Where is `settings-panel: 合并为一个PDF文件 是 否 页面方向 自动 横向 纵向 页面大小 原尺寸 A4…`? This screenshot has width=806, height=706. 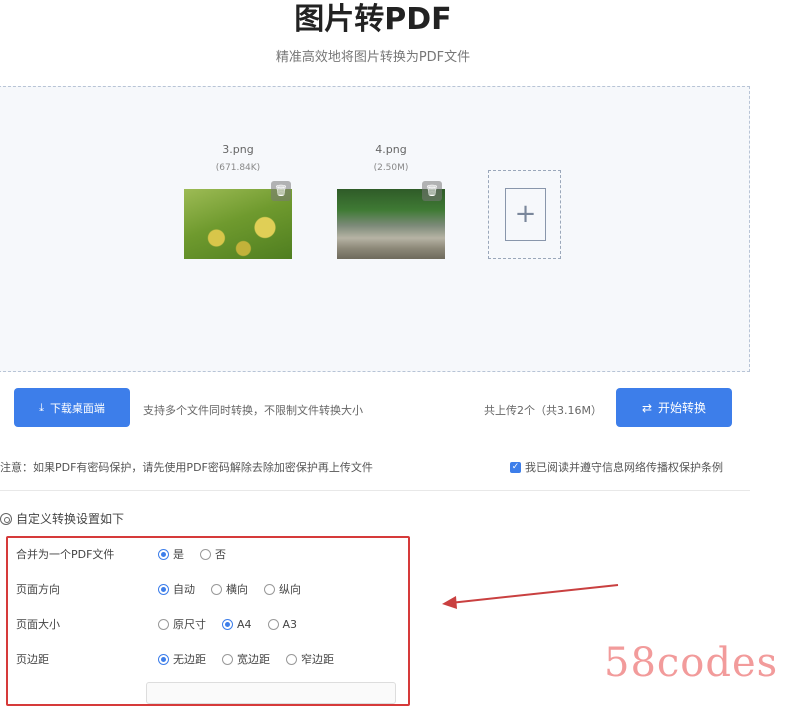 settings-panel: 合并为一个PDF文件 是 否 页面方向 自动 横向 纵向 页面大小 原尺寸 A4… is located at coordinates (208, 621).